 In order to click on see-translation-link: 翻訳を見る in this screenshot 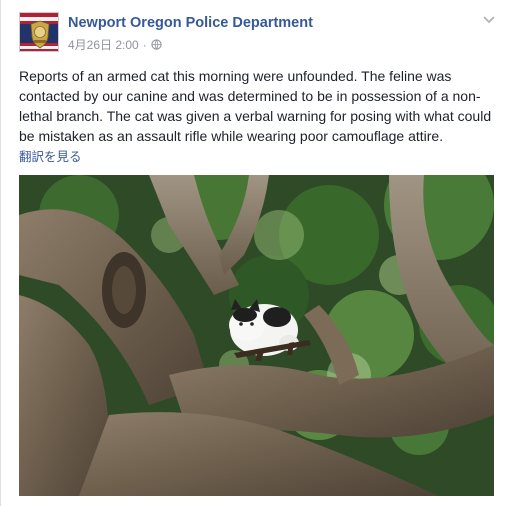, I will do `click(50, 155)`.